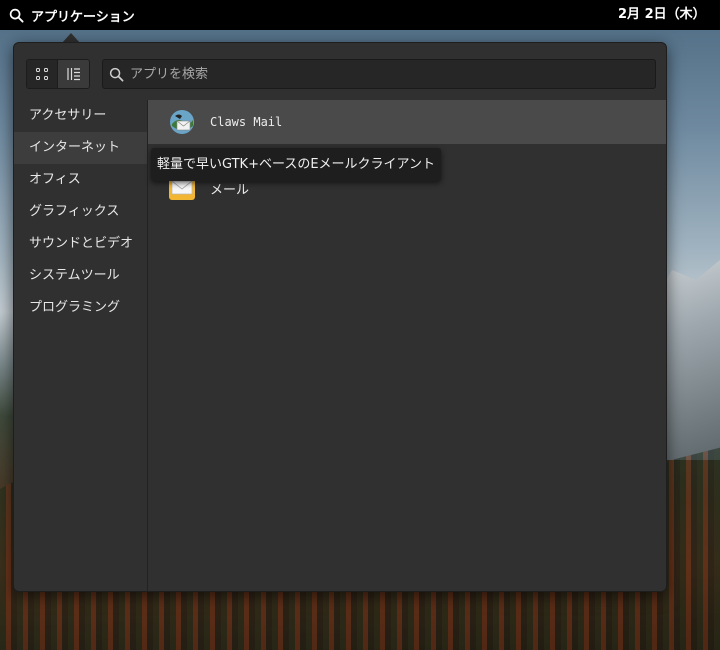 Image resolution: width=720 pixels, height=650 pixels. I want to click on applications-menu-button: アプリケーション, so click(72, 15).